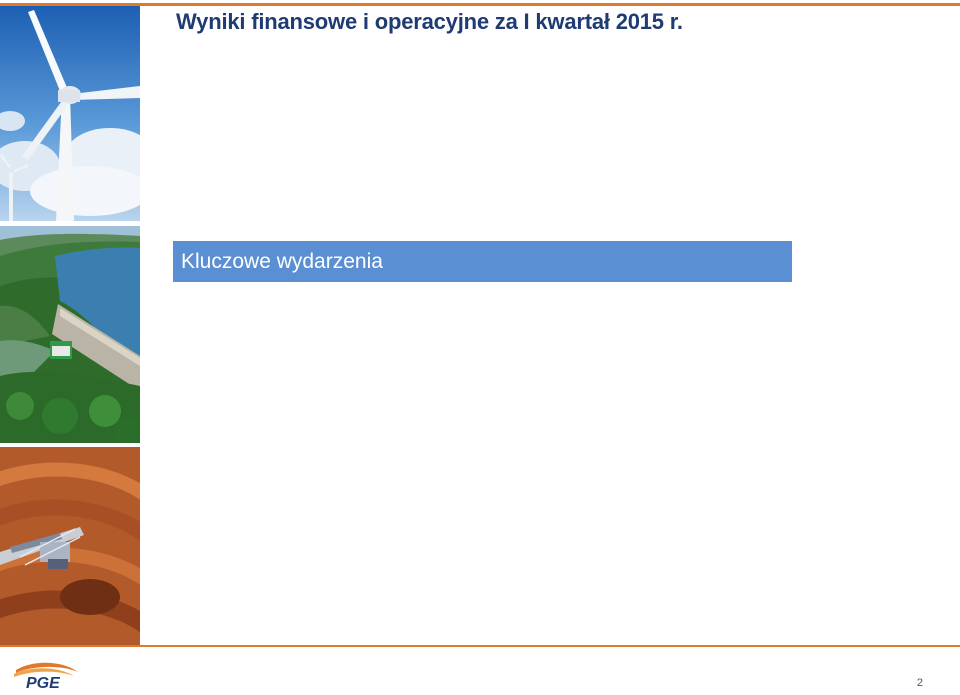  What do you see at coordinates (282, 261) in the screenshot?
I see `section-title: Kluczowe wydarzenia` at bounding box center [282, 261].